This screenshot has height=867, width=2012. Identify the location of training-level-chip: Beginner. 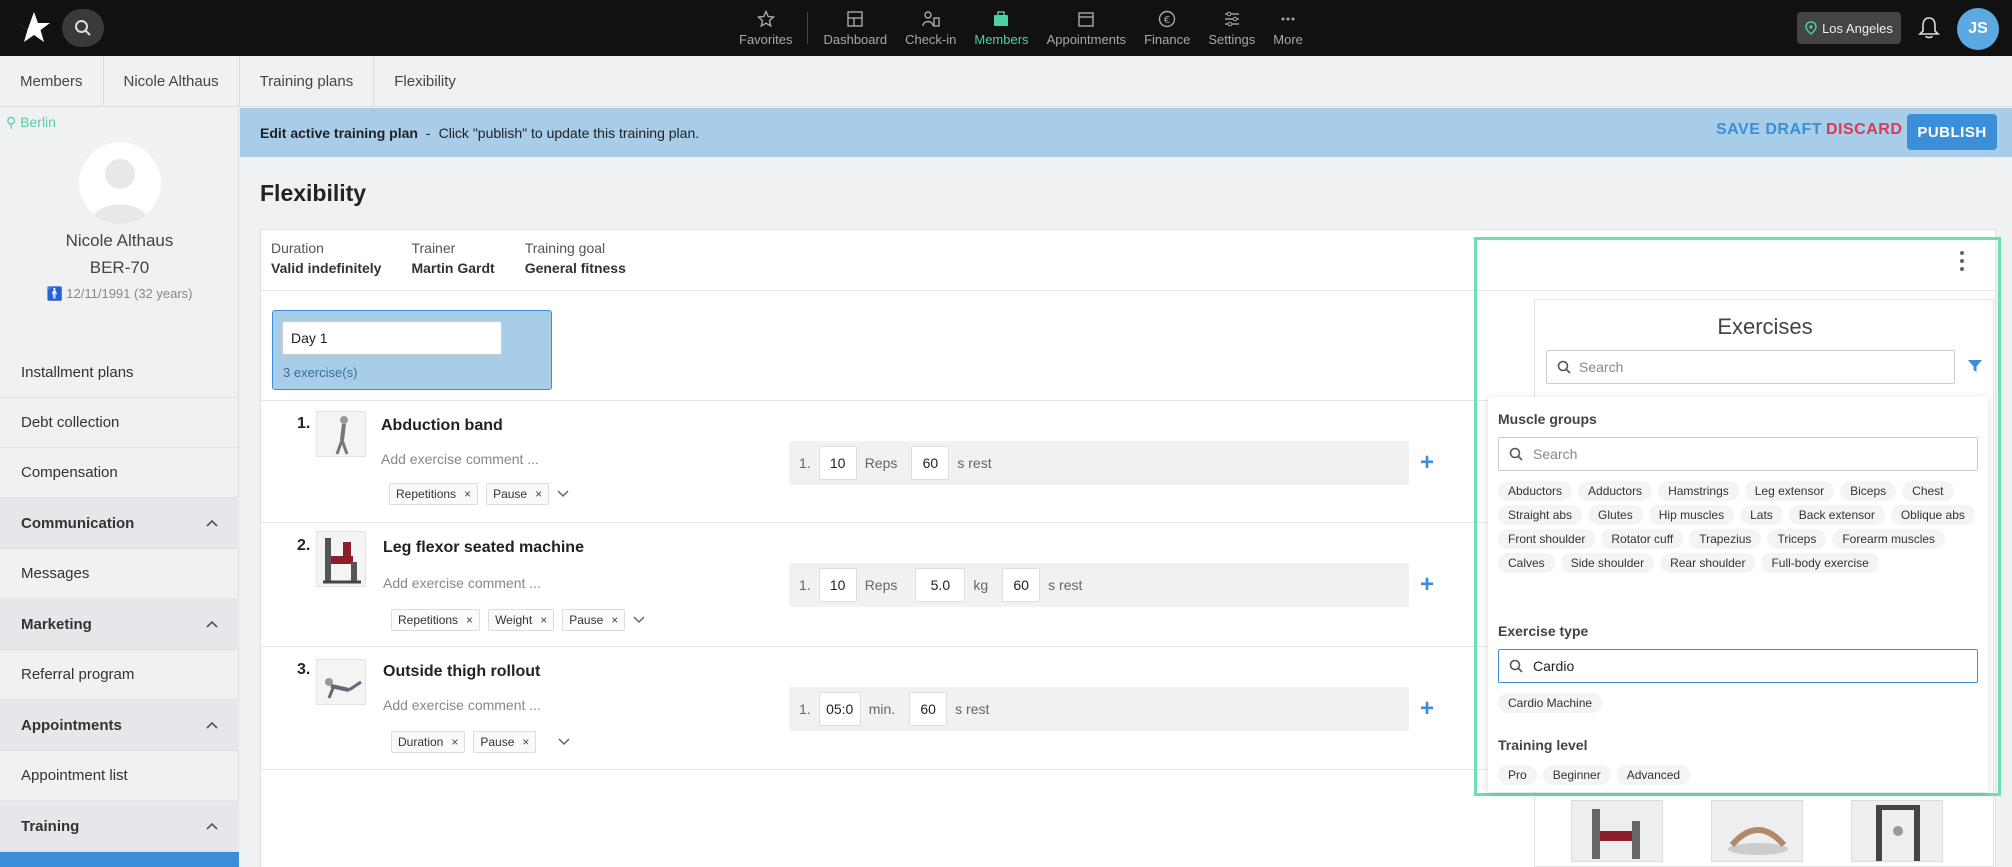
(1576, 775).